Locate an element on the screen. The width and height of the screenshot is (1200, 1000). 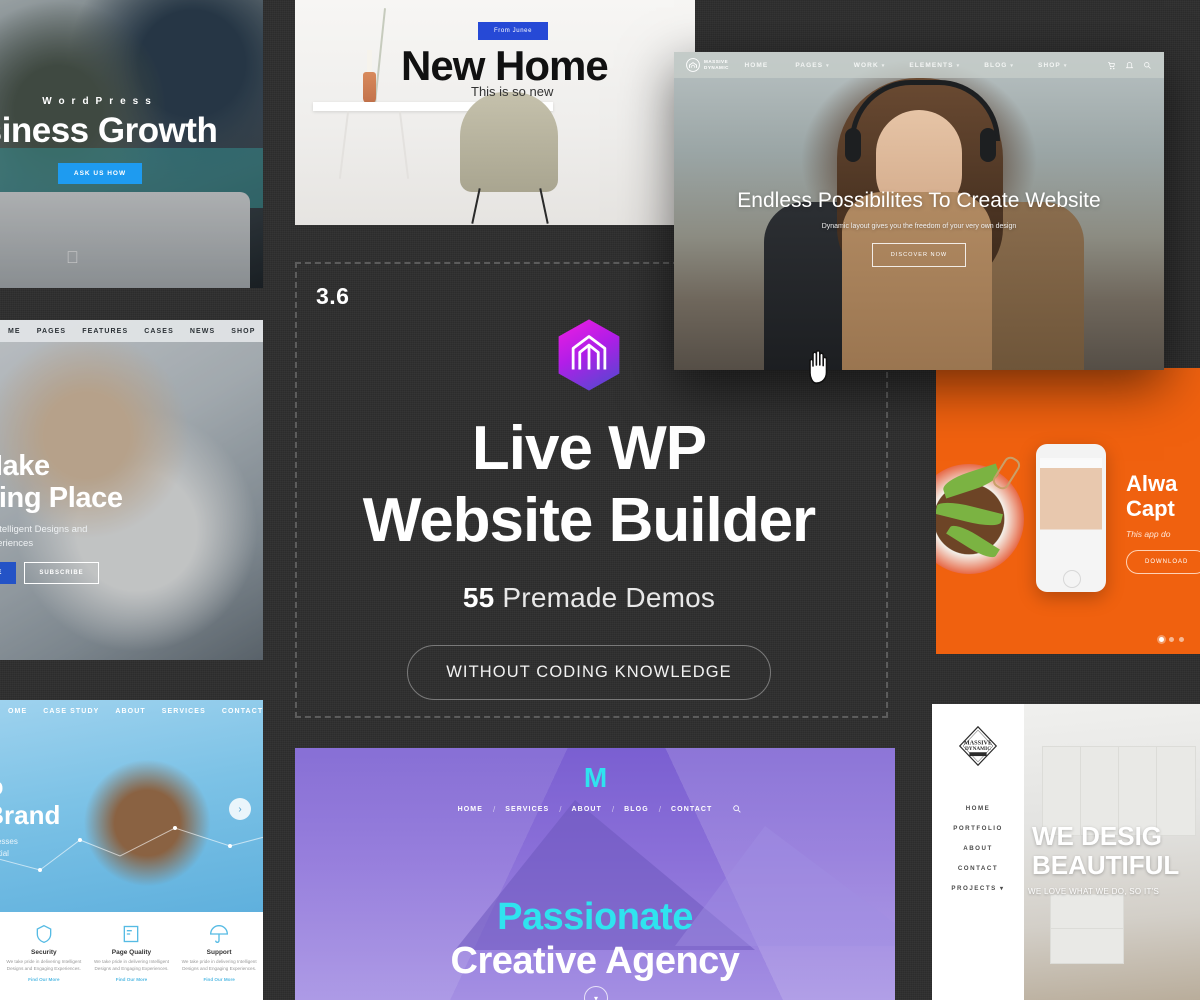
brand-next-slide-arrow: › is located at coordinates (240, 809).